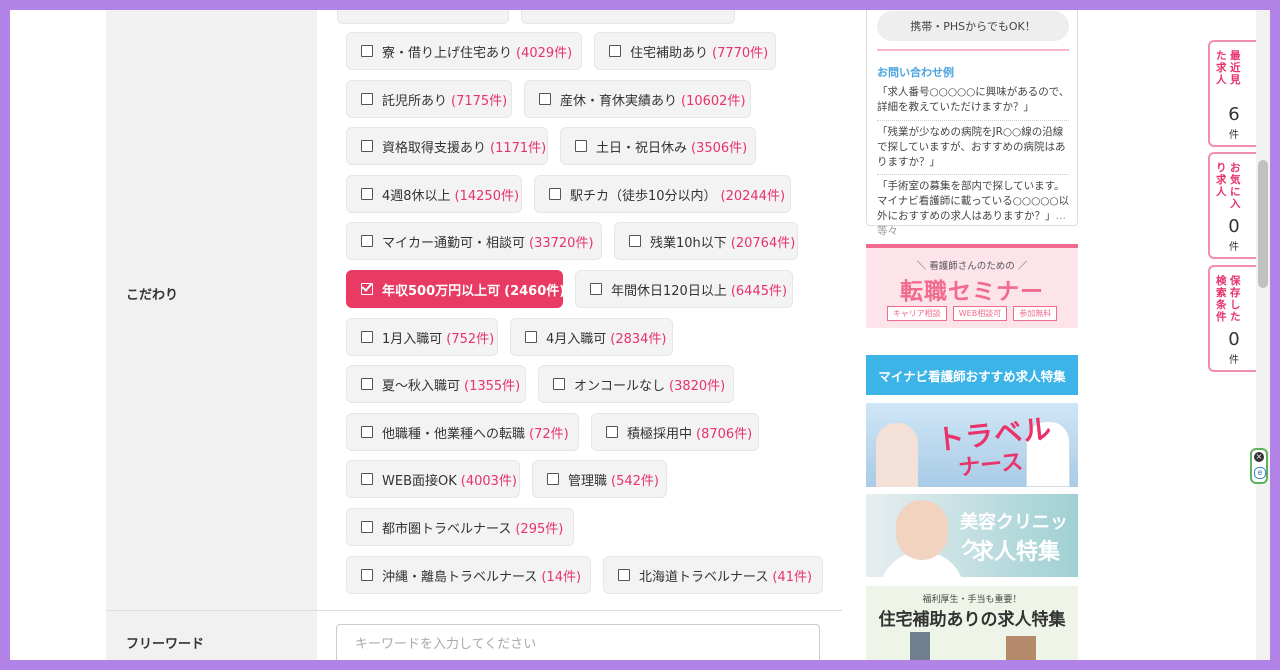 The image size is (1280, 670). Describe the element at coordinates (433, 479) in the screenshot. I see `condition-chip: WEB面接OK (4003件)` at that location.